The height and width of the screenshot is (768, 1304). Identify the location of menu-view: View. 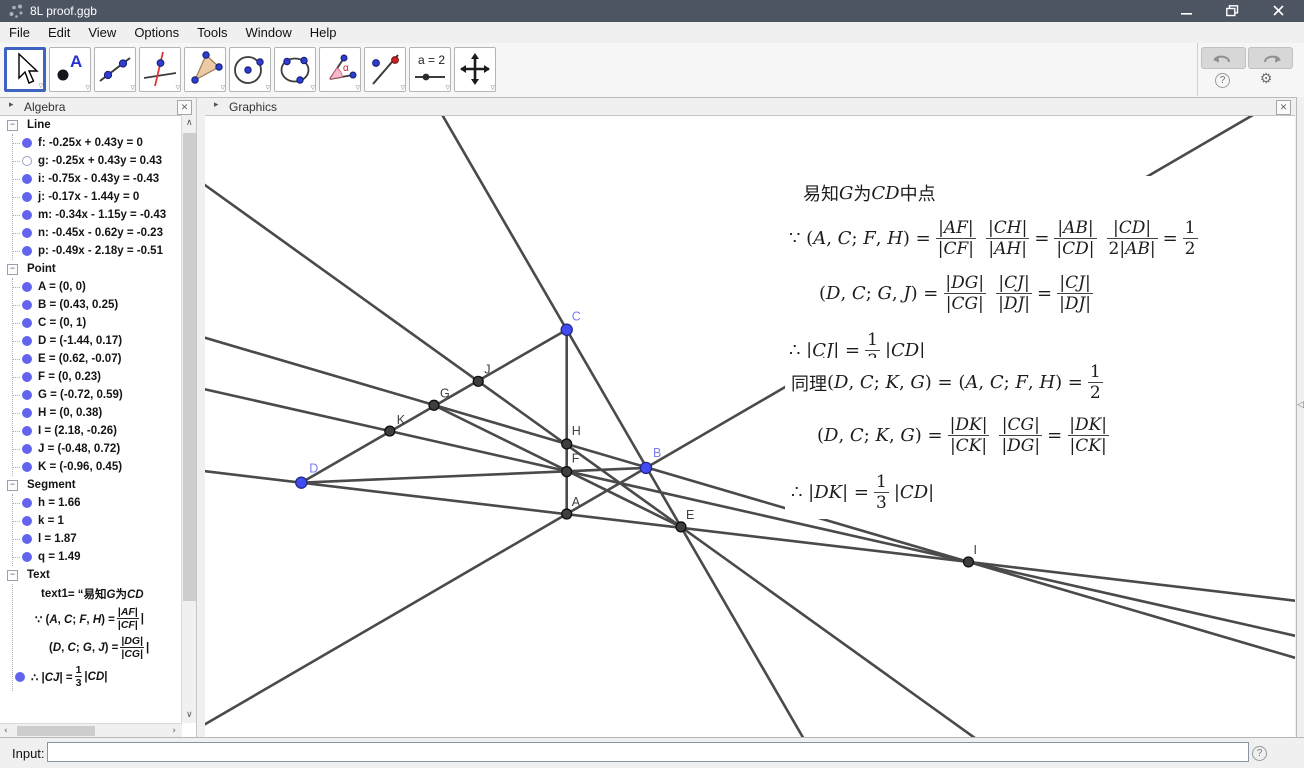
(102, 32).